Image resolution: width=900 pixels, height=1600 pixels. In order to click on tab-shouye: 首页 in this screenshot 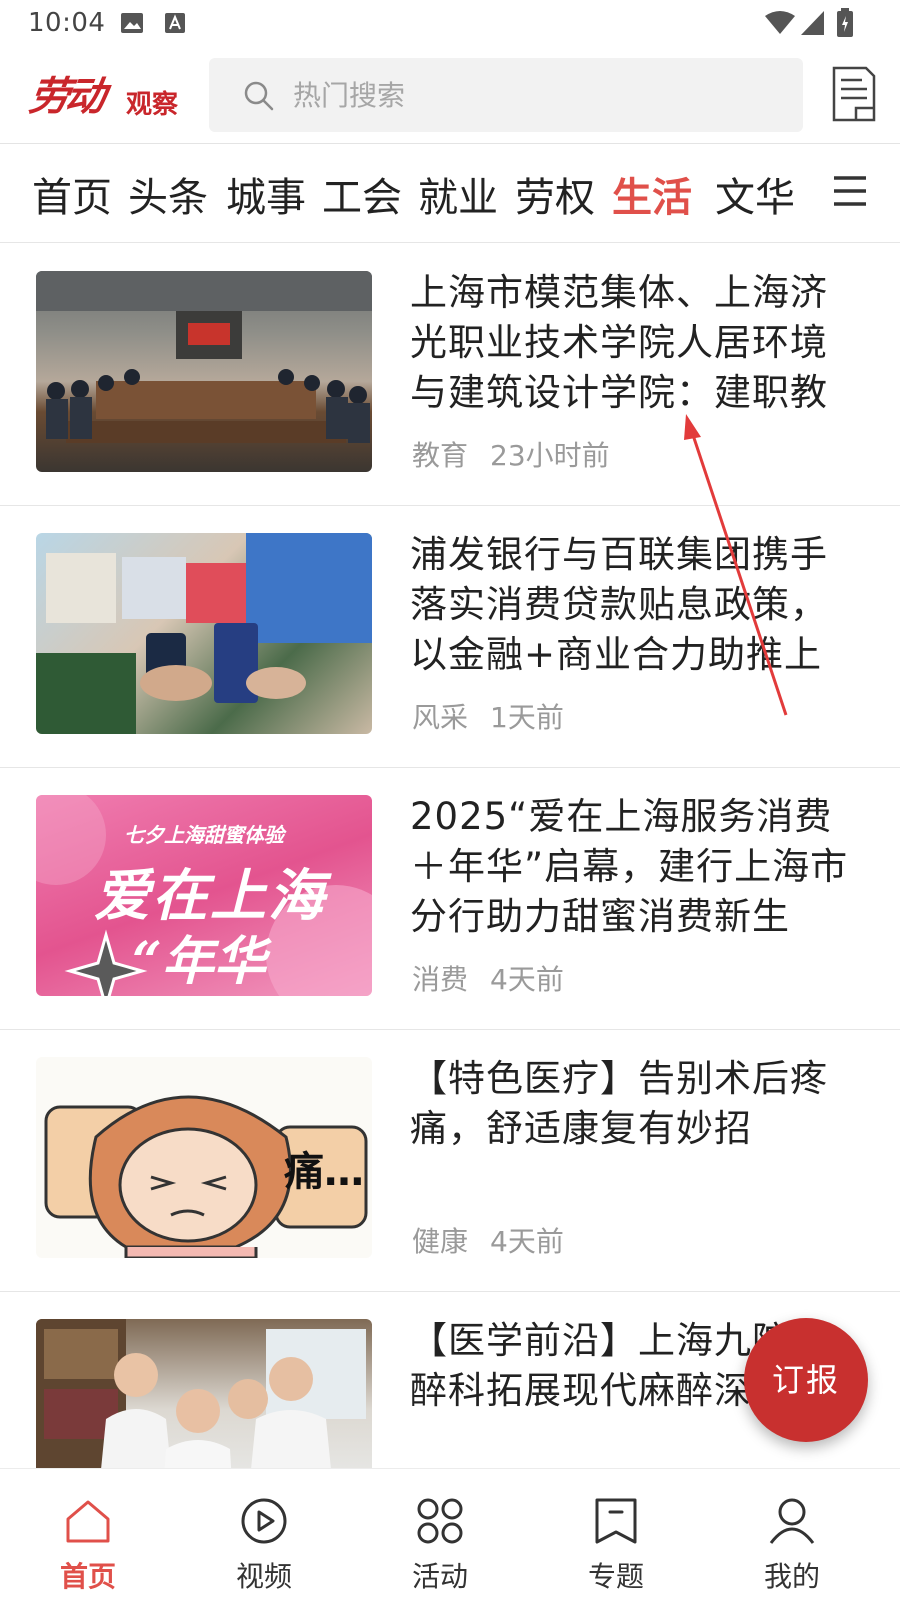, I will do `click(72, 194)`.